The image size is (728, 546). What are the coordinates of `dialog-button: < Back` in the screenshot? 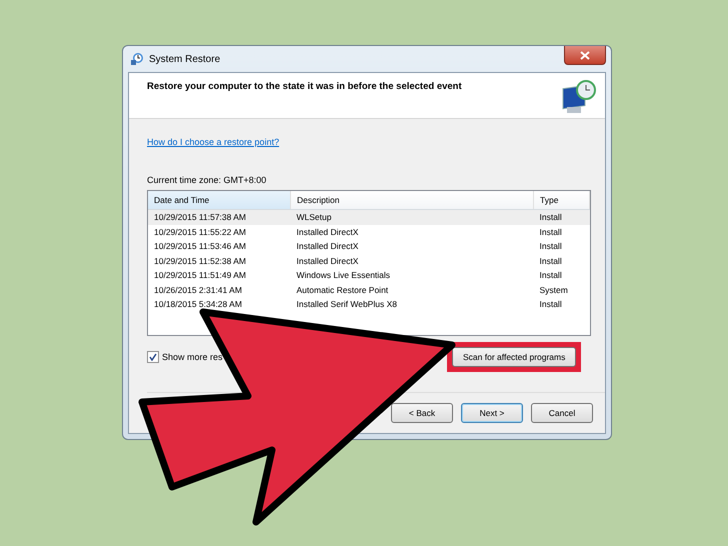 It's located at (422, 413).